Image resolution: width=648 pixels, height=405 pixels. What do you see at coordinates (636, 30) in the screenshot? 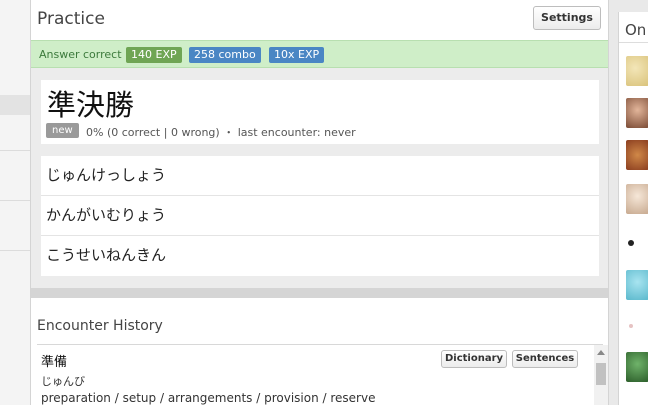
I see `online-title: On` at bounding box center [636, 30].